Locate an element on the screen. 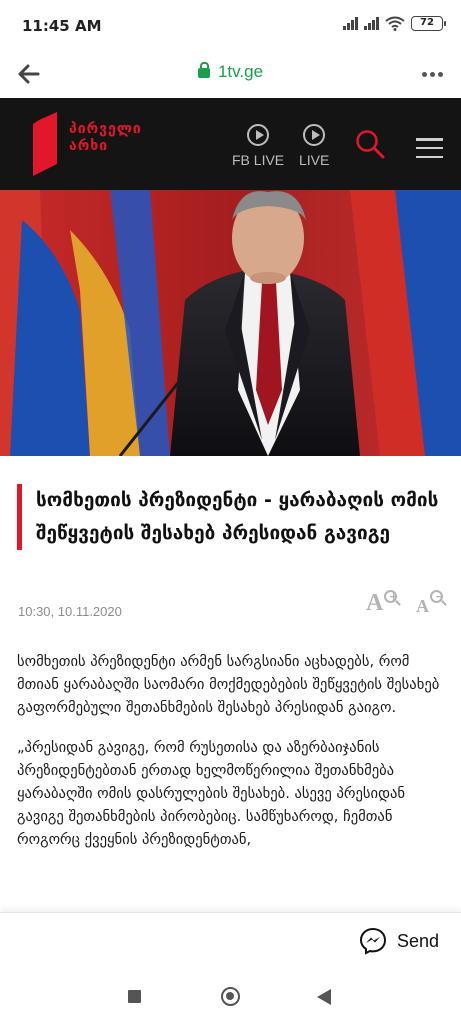  fb-live-label: FB LIVE is located at coordinates (258, 160).